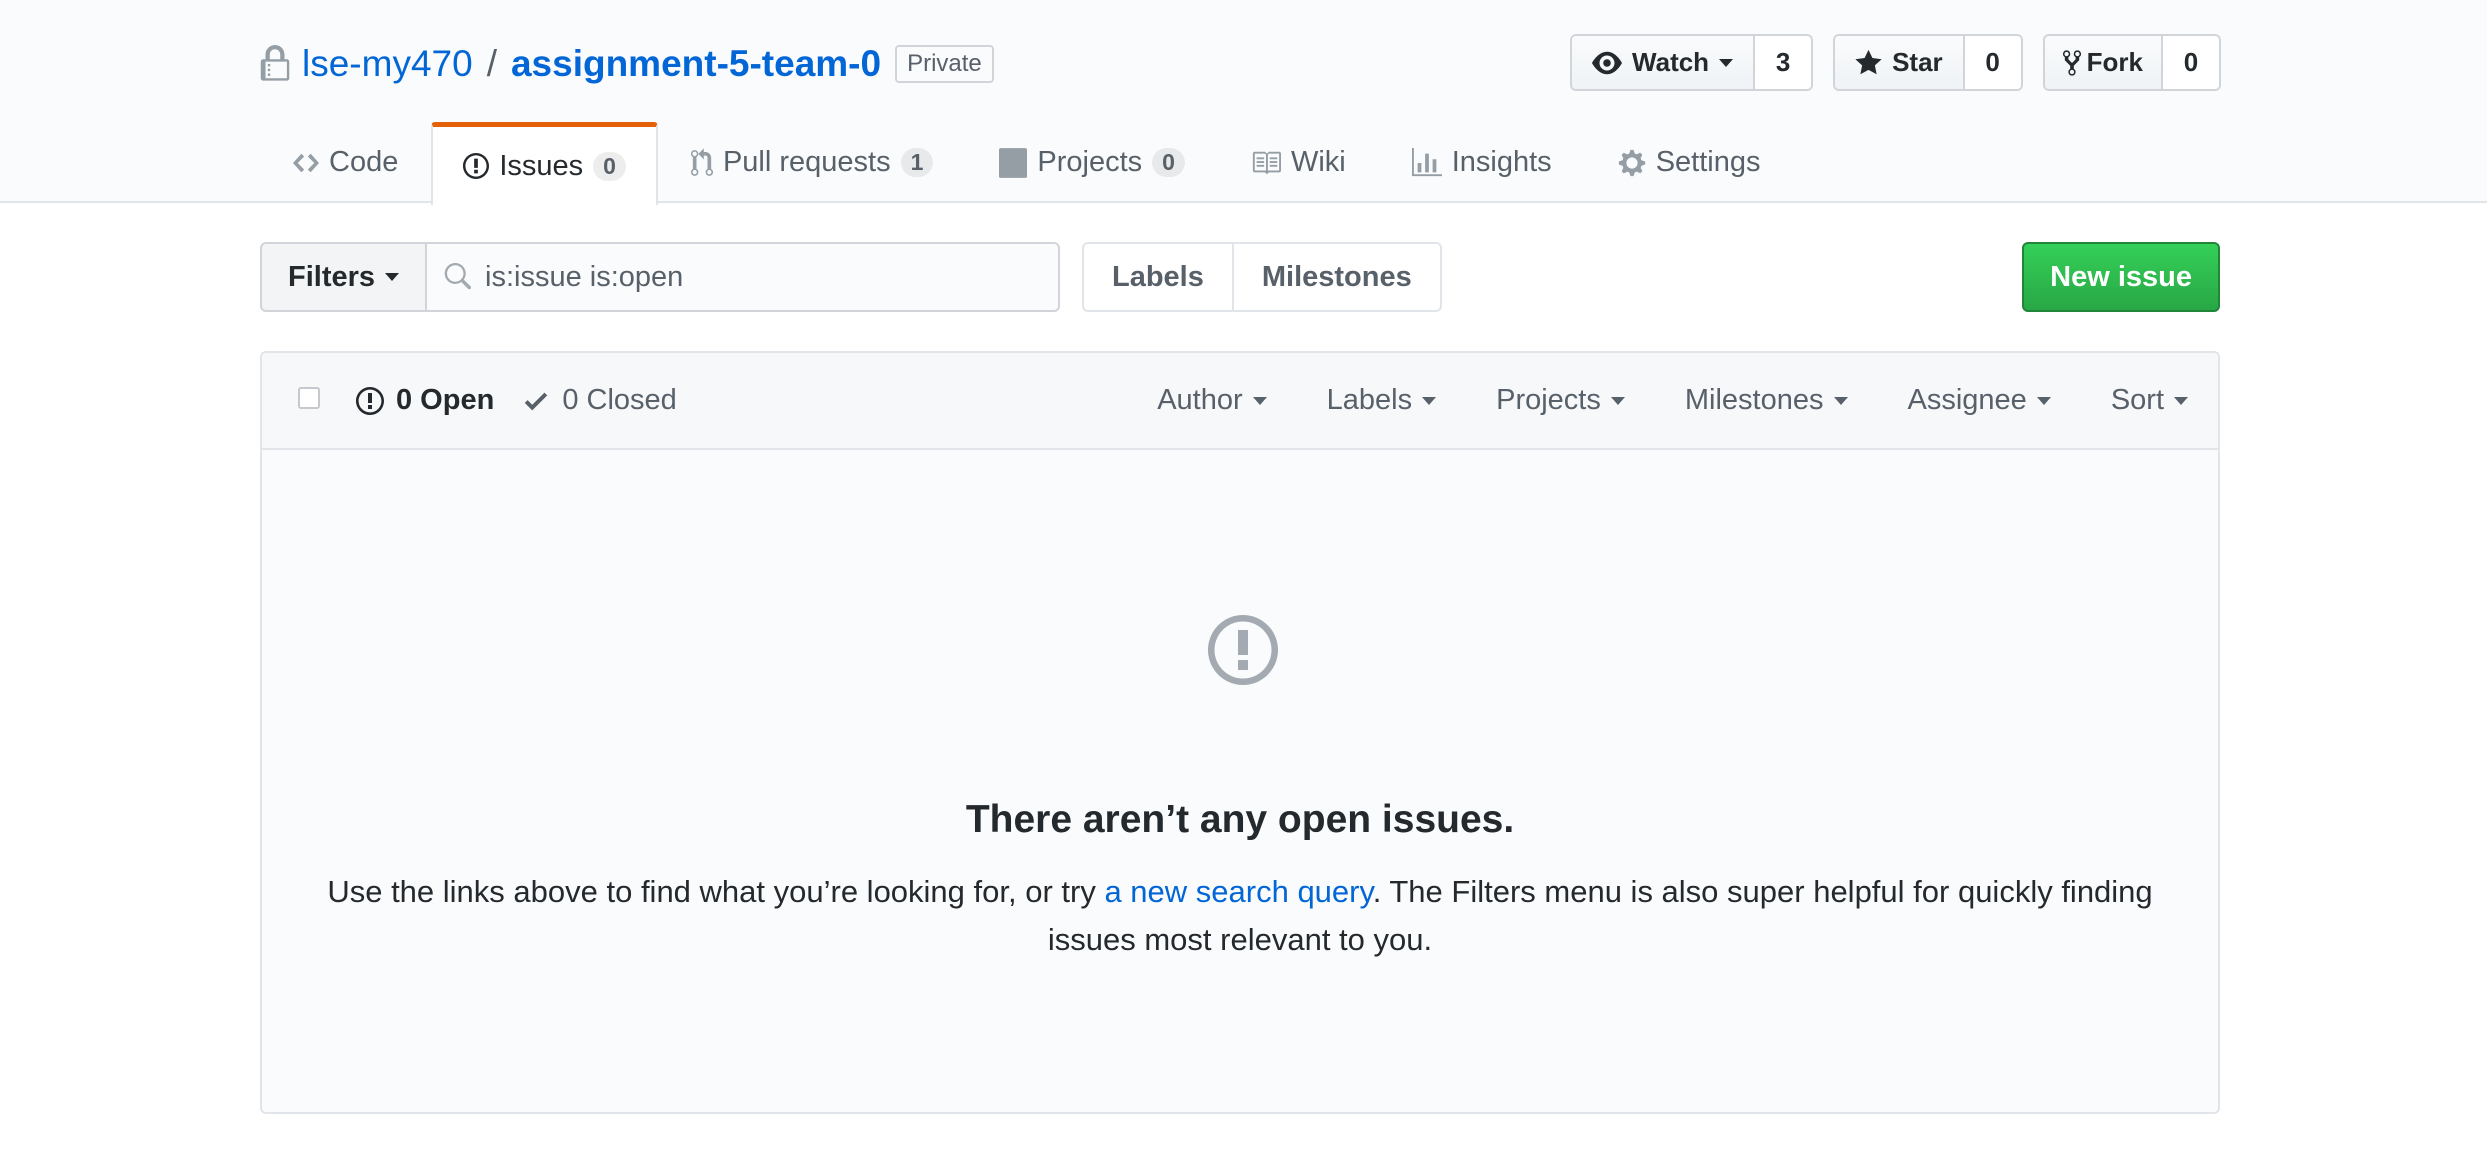 The width and height of the screenshot is (2487, 1154). What do you see at coordinates (1369, 400) in the screenshot?
I see `labels-dropdown-label: Labels` at bounding box center [1369, 400].